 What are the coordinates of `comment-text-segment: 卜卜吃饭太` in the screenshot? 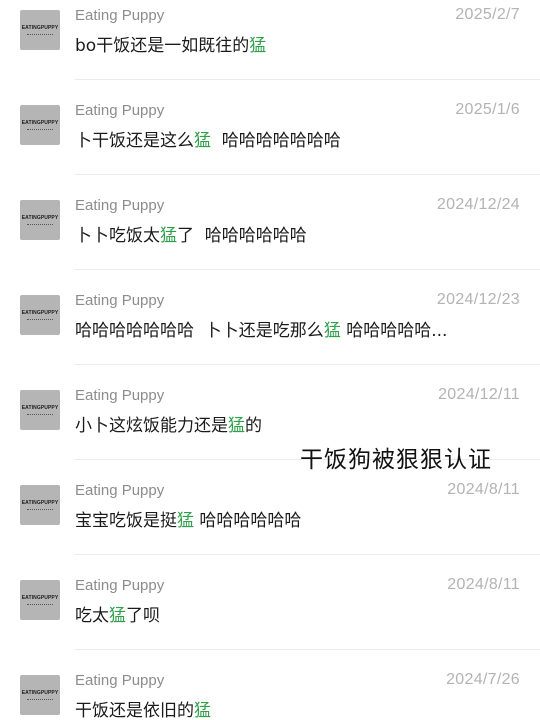 It's located at (117, 236).